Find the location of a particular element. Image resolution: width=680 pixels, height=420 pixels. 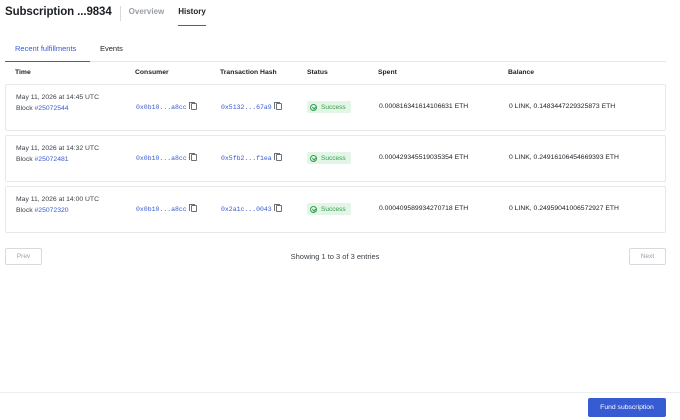

page-header: Subscription ...9834 Overview History is located at coordinates (112, 13).